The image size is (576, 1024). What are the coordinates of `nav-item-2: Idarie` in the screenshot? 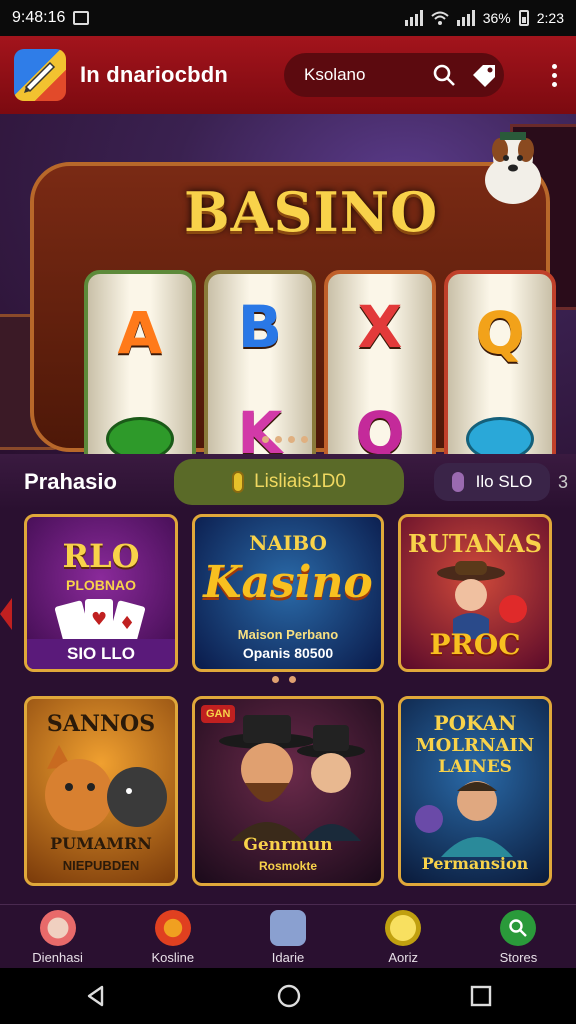 It's located at (287, 937).